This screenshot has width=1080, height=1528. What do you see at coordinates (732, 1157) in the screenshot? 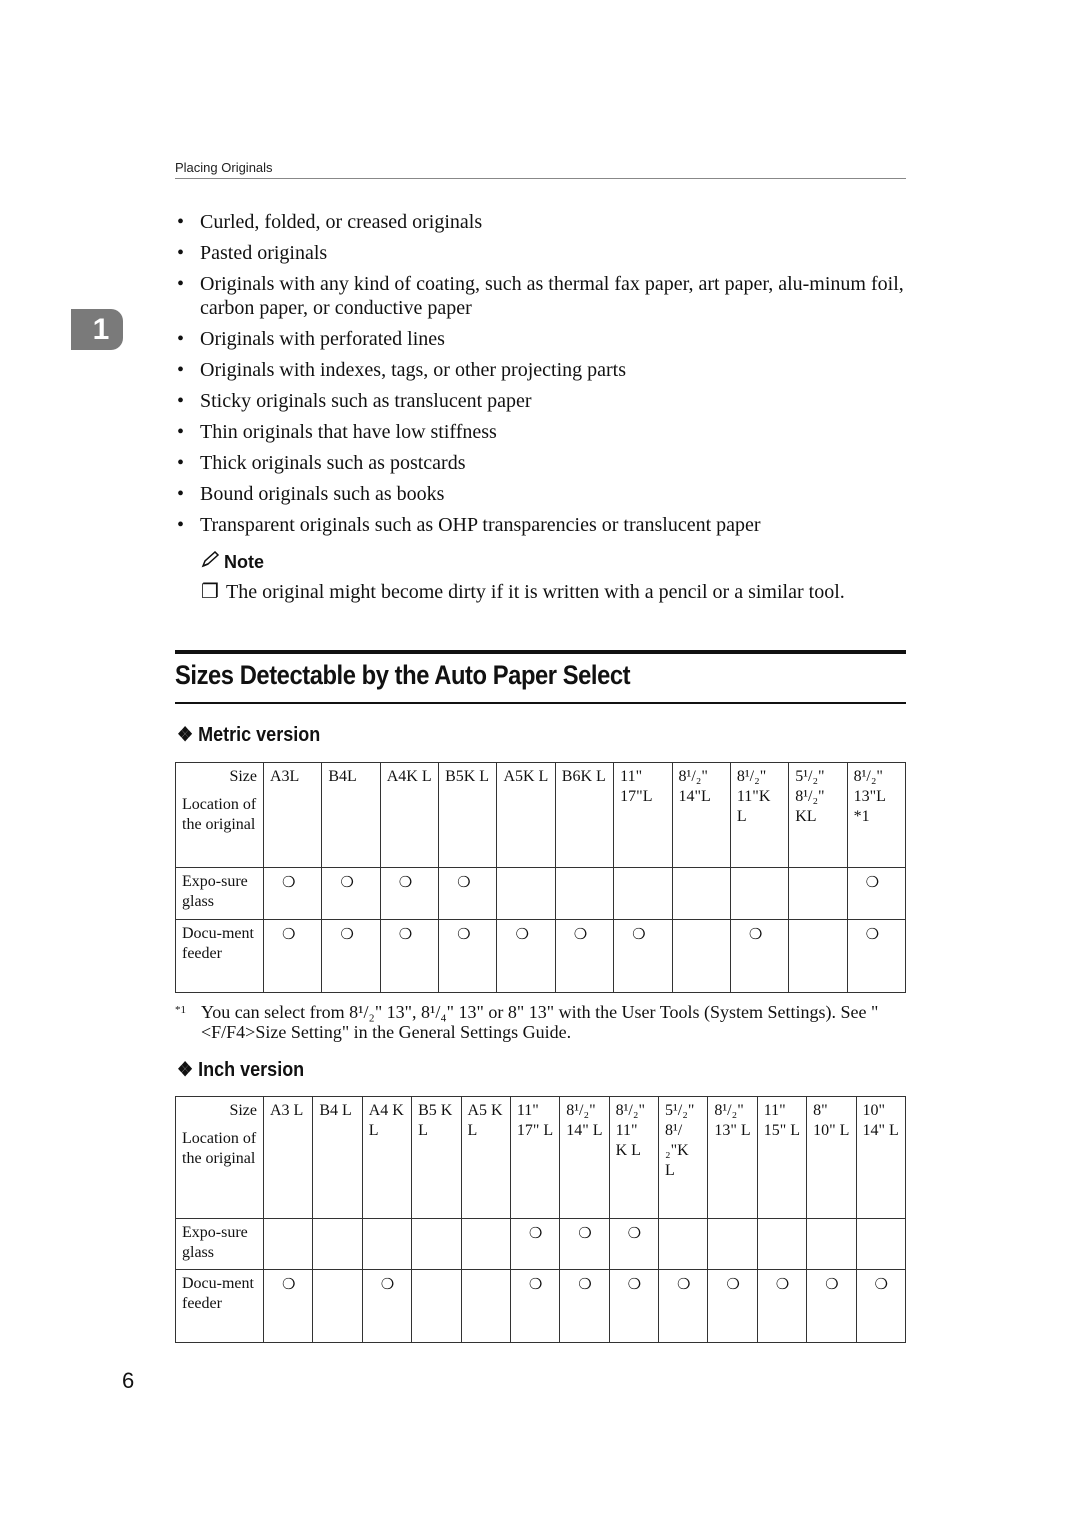
I see `size-column-header: 8¹/₂" 13" L` at bounding box center [732, 1157].